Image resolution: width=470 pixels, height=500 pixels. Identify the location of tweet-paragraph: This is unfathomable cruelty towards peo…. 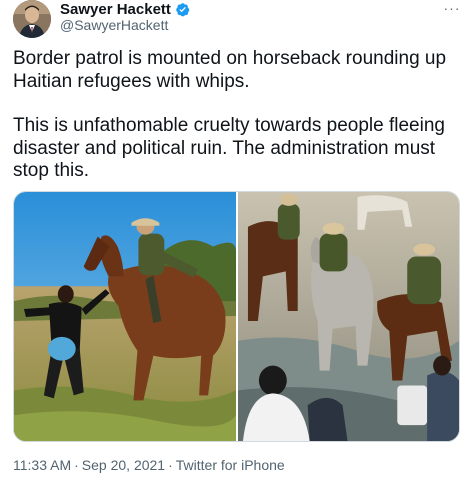
(229, 148).